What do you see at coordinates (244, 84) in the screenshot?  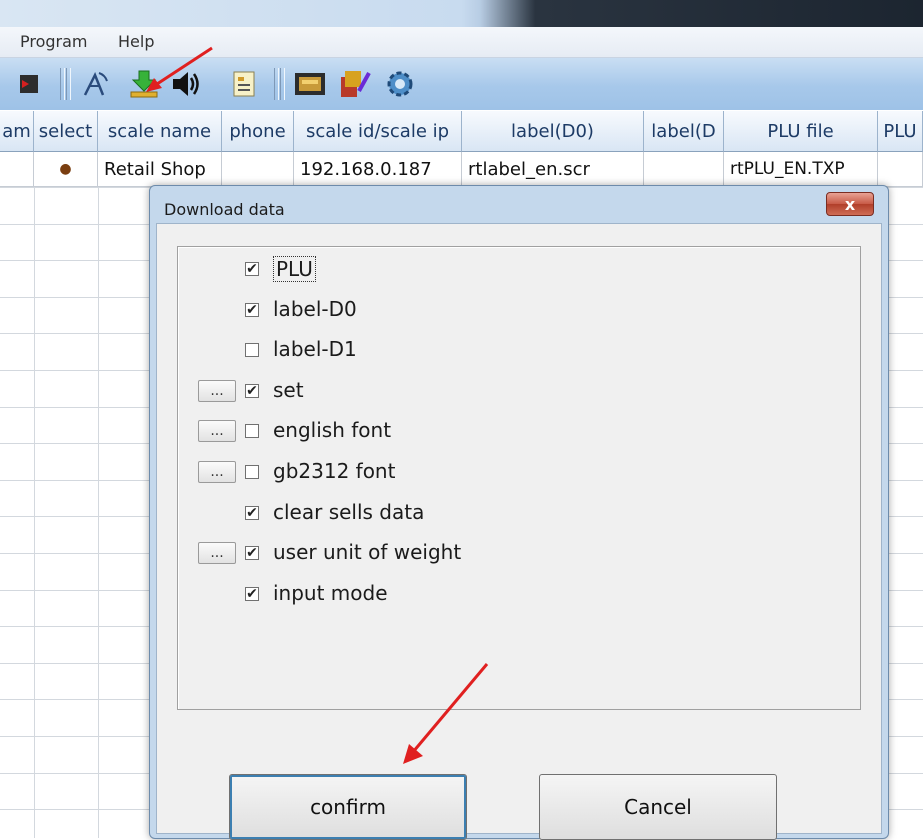 I see `document-icon` at bounding box center [244, 84].